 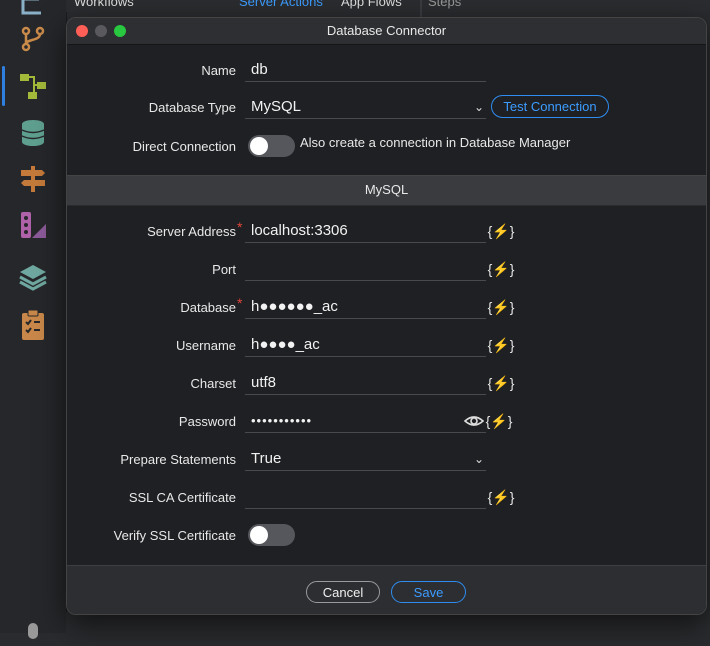 What do you see at coordinates (208, 307) in the screenshot?
I see `database-label: Database` at bounding box center [208, 307].